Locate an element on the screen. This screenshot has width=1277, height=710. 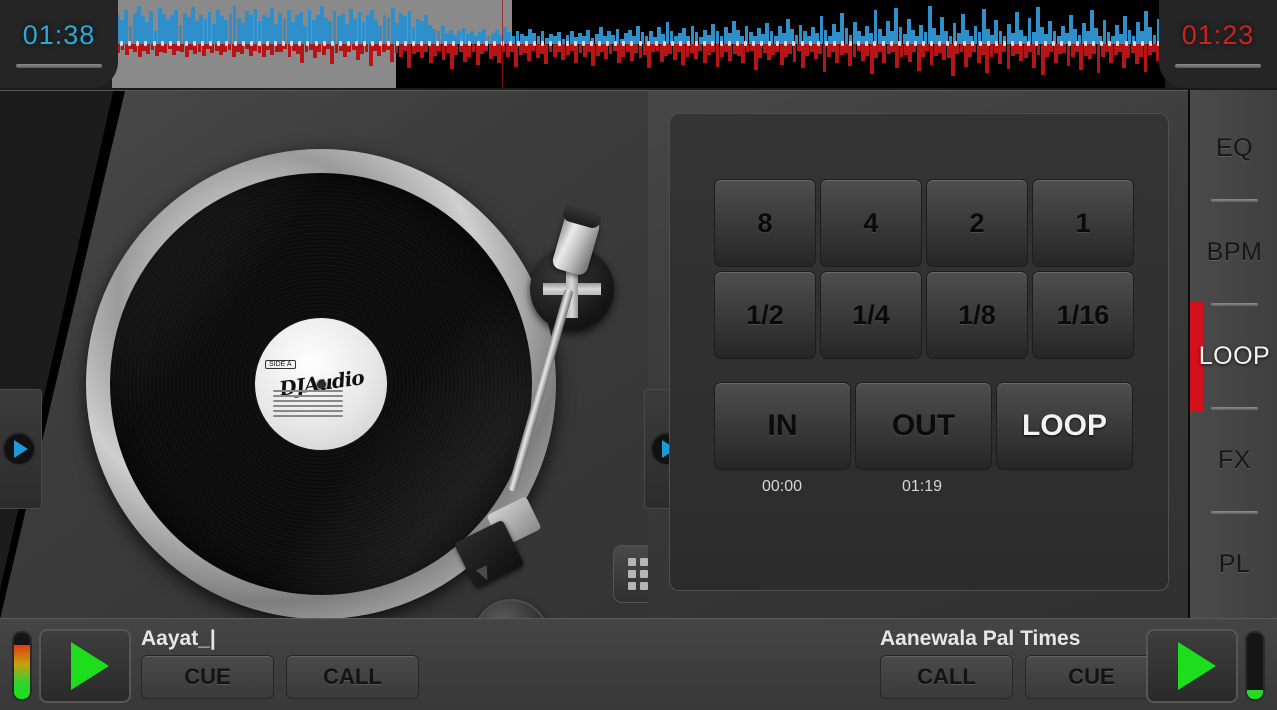
play-triangle-icon is located at coordinates (21, 449).